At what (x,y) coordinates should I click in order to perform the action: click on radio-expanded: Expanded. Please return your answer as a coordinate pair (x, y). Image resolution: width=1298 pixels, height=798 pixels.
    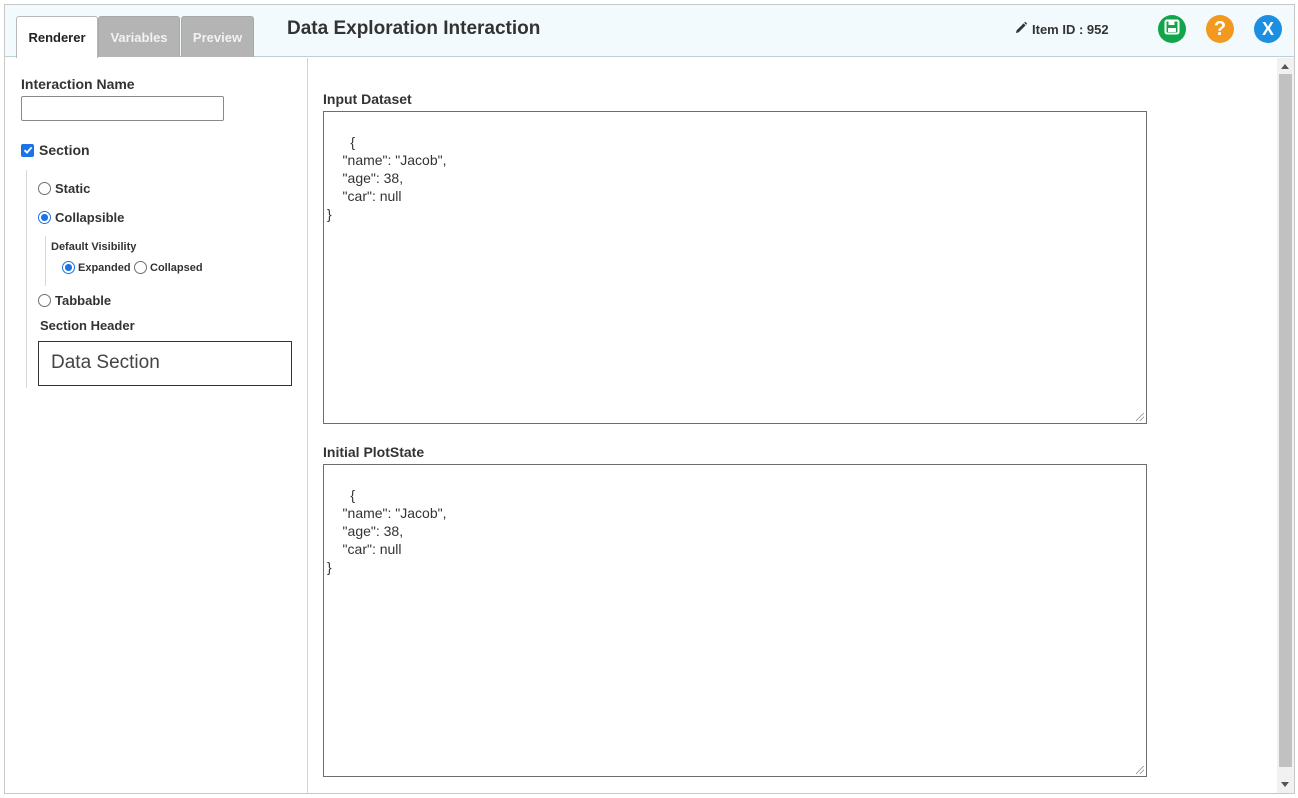
    Looking at the image, I should click on (96, 267).